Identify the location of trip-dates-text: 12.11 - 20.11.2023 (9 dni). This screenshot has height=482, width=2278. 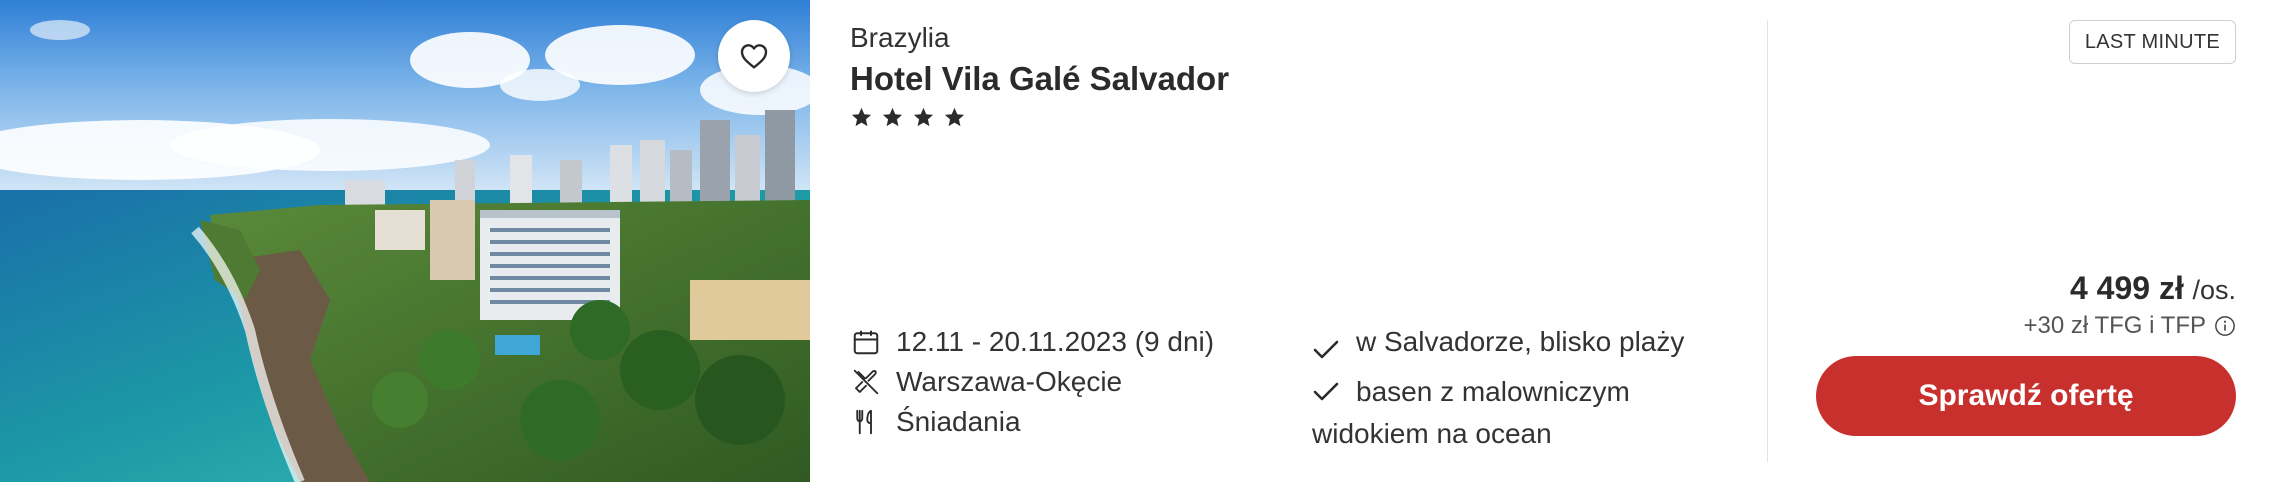
(1055, 341).